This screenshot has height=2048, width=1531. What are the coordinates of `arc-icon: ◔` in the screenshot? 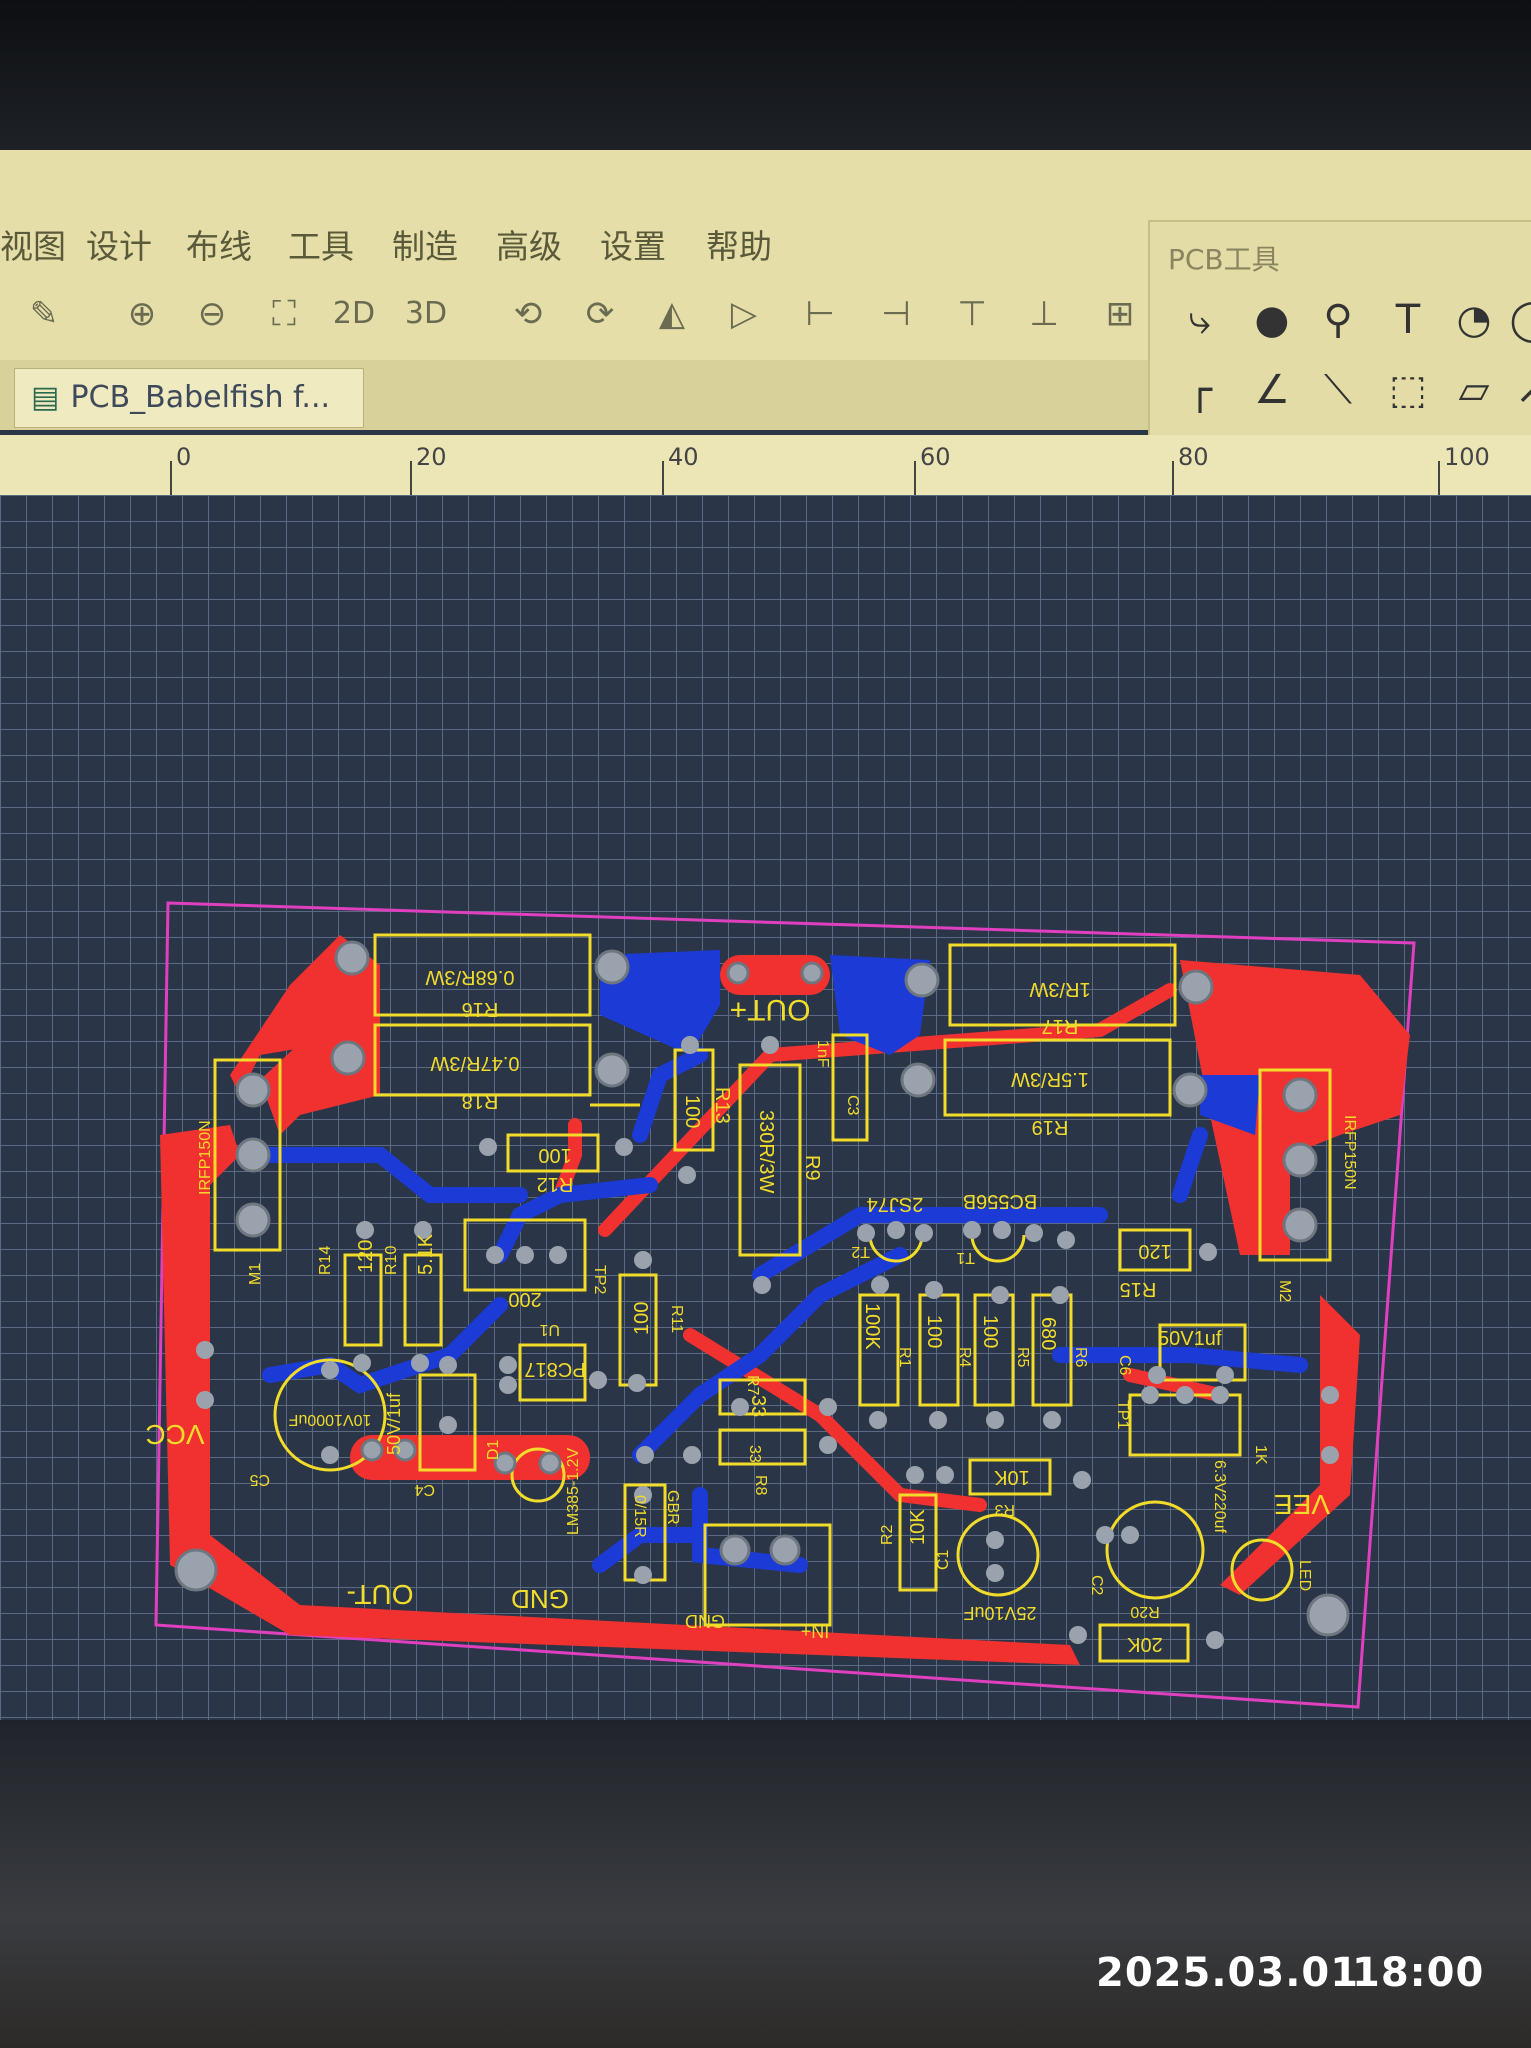 It's located at (1474, 320).